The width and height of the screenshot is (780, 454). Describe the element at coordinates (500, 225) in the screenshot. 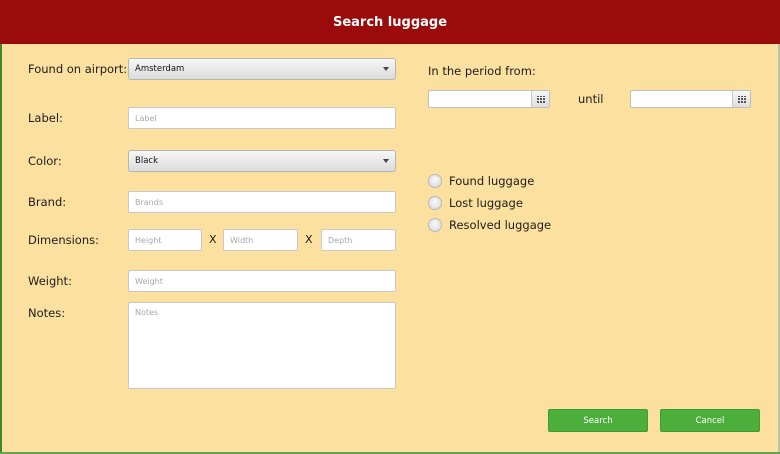

I see `radio-label: Resolved luggage` at that location.